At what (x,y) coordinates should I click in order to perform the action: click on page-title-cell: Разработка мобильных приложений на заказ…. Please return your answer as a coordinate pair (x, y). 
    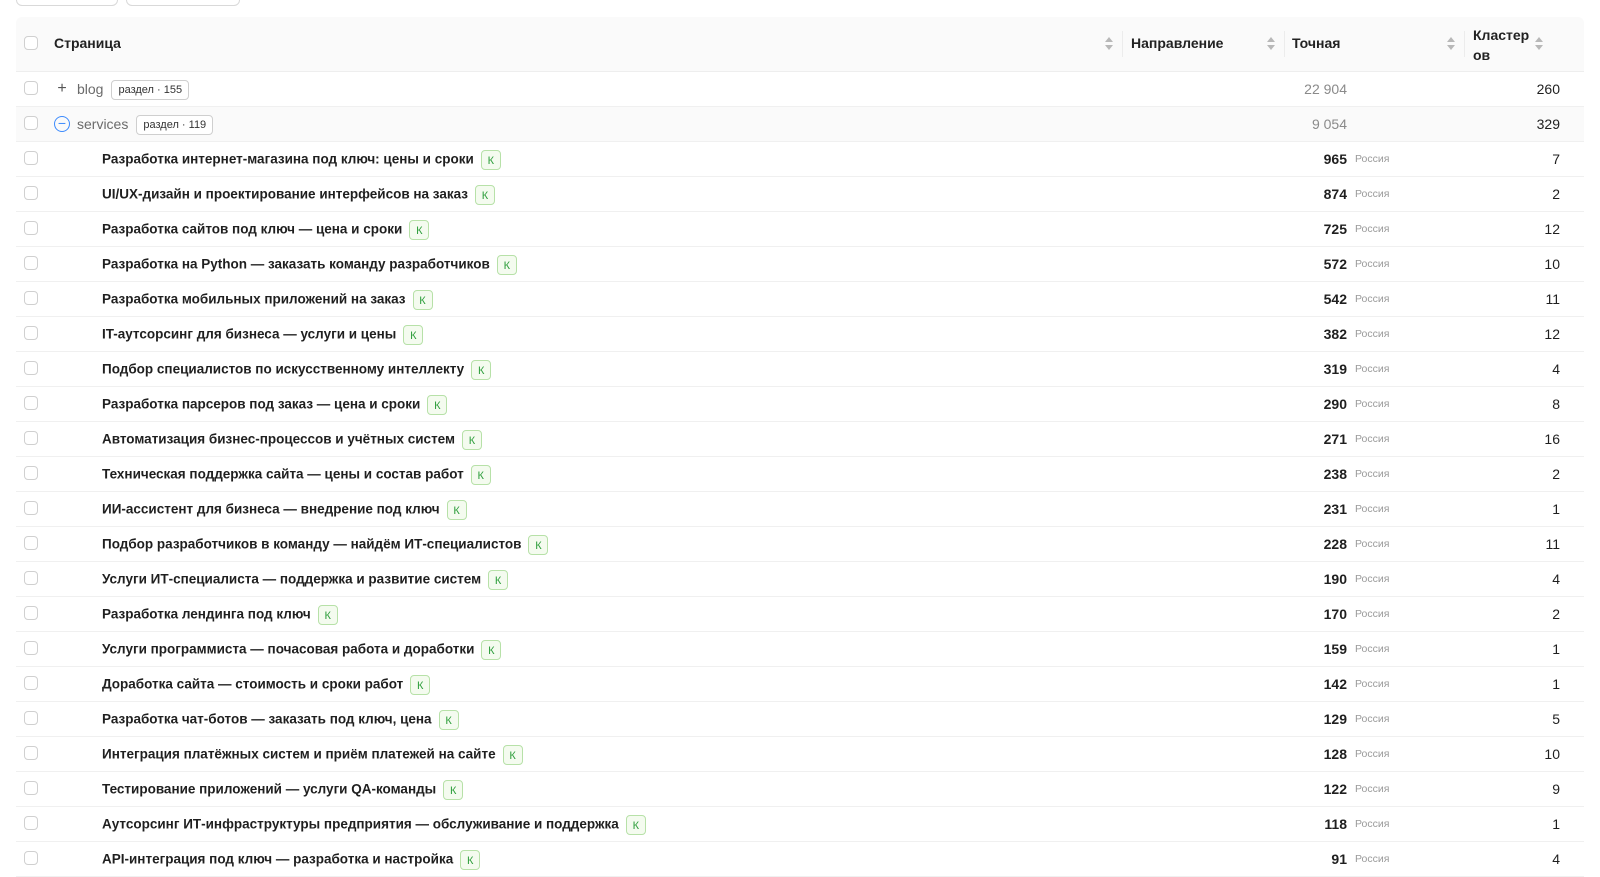
    Looking at the image, I should click on (267, 300).